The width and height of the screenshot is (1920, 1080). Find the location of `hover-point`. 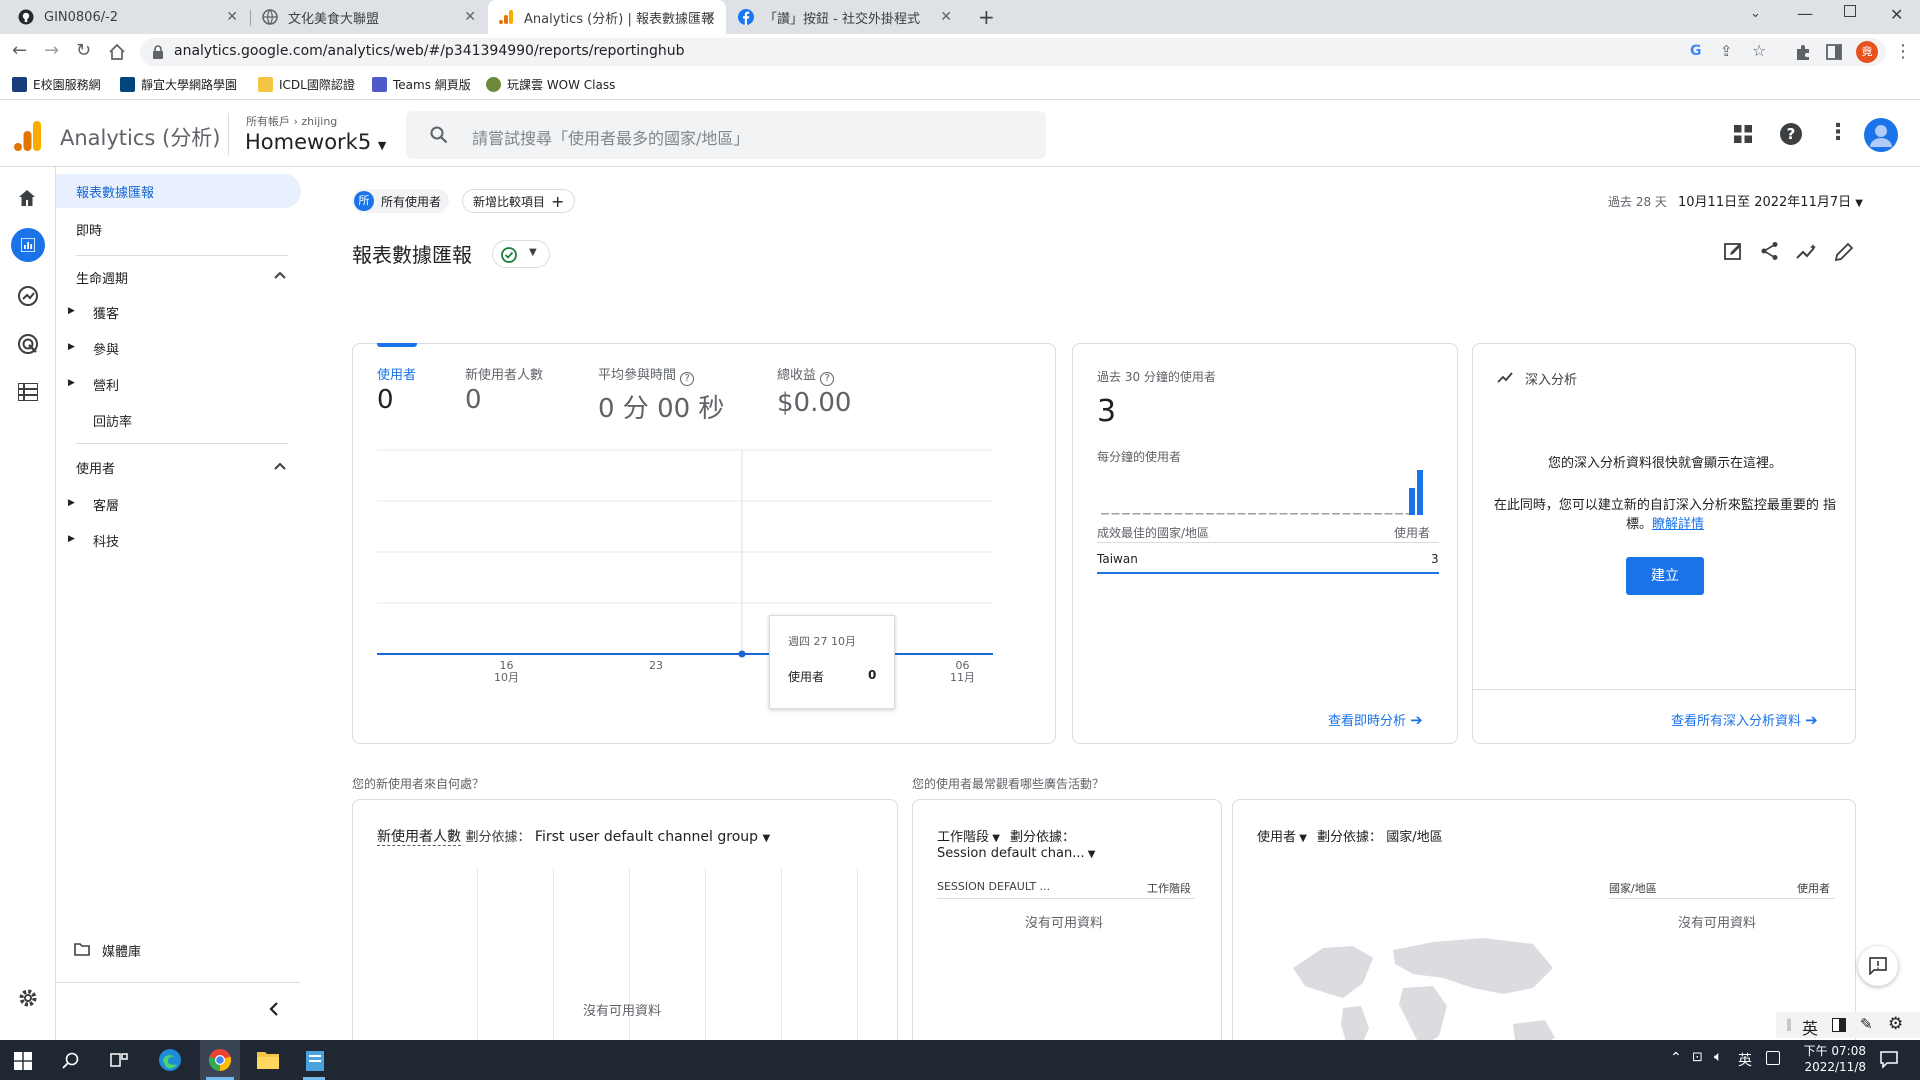

hover-point is located at coordinates (742, 654).